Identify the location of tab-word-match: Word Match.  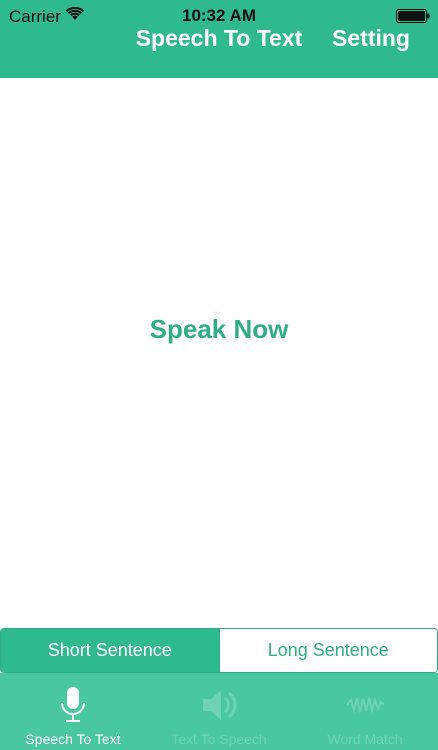
(365, 711).